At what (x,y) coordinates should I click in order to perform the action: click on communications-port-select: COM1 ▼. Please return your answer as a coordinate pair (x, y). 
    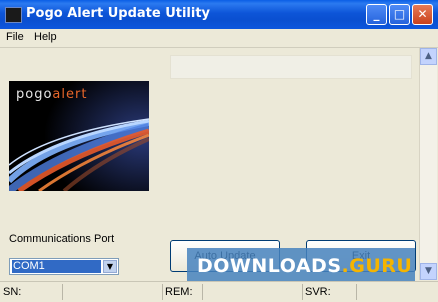
    Looking at the image, I should click on (64, 266).